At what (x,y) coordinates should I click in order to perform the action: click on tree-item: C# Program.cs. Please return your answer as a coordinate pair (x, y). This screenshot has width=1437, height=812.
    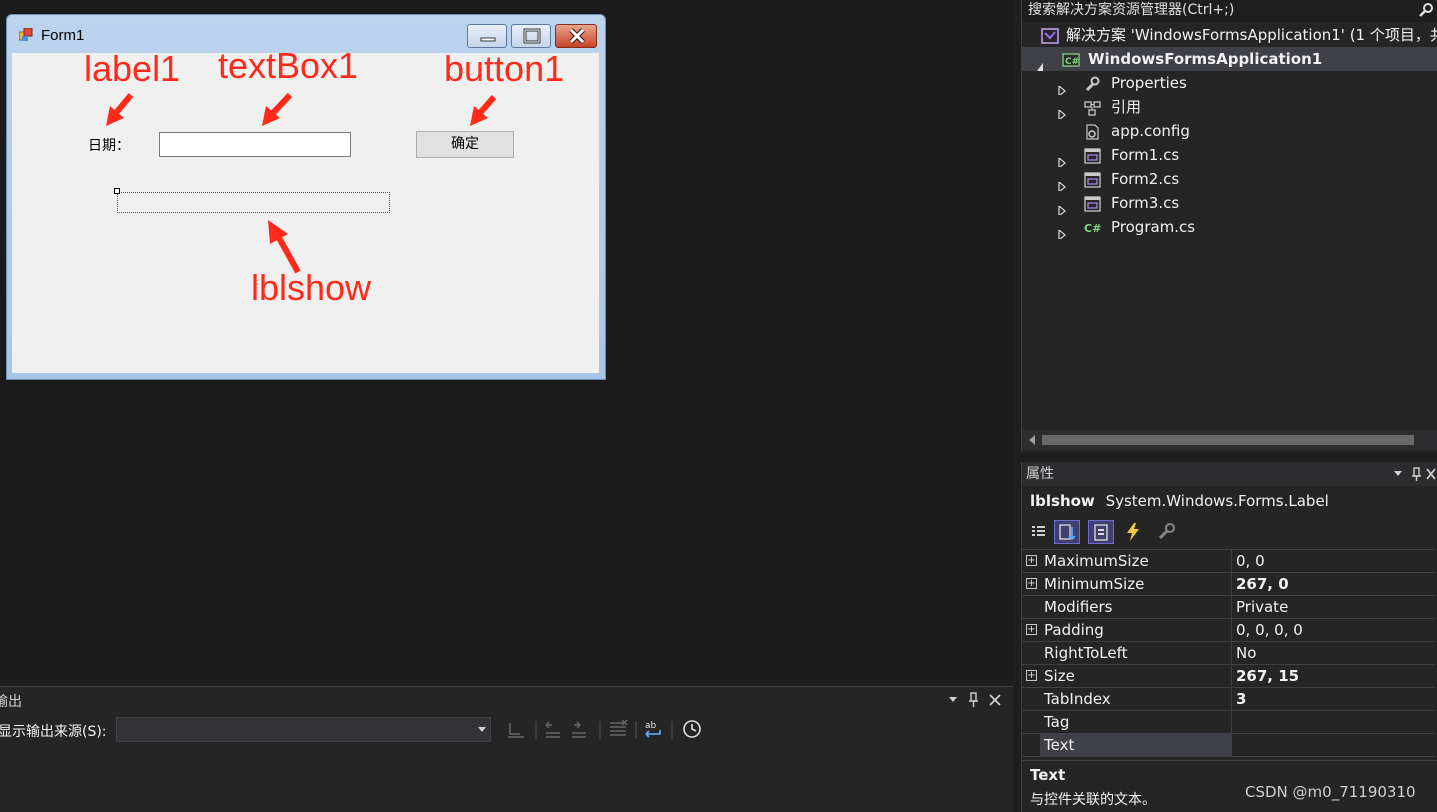
    Looking at the image, I should click on (1229, 227).